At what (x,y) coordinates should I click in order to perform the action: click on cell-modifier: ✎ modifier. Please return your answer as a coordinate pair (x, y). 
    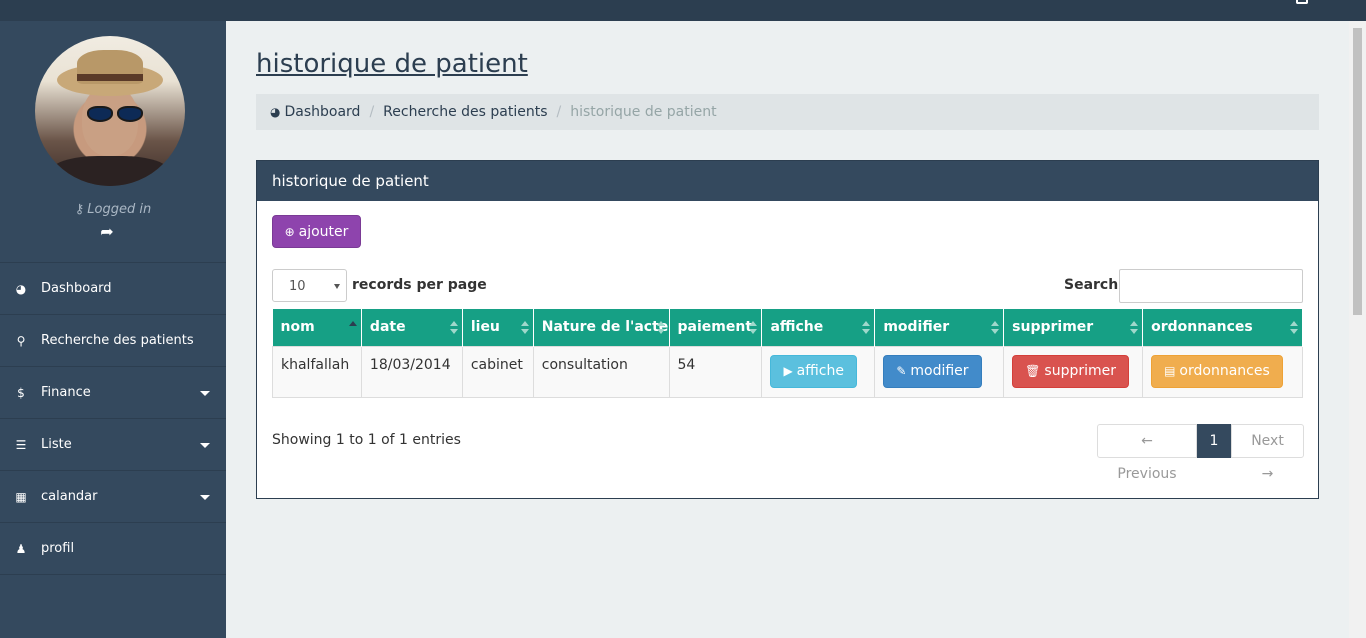
    Looking at the image, I should click on (939, 371).